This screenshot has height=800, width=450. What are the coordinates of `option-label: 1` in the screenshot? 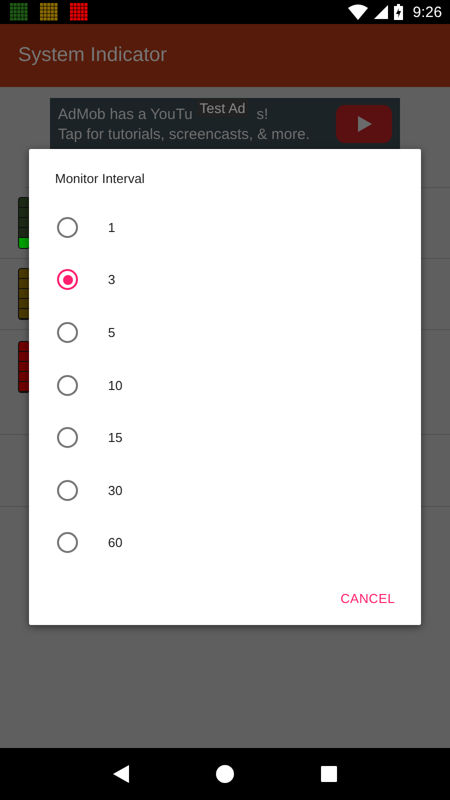 It's located at (112, 227).